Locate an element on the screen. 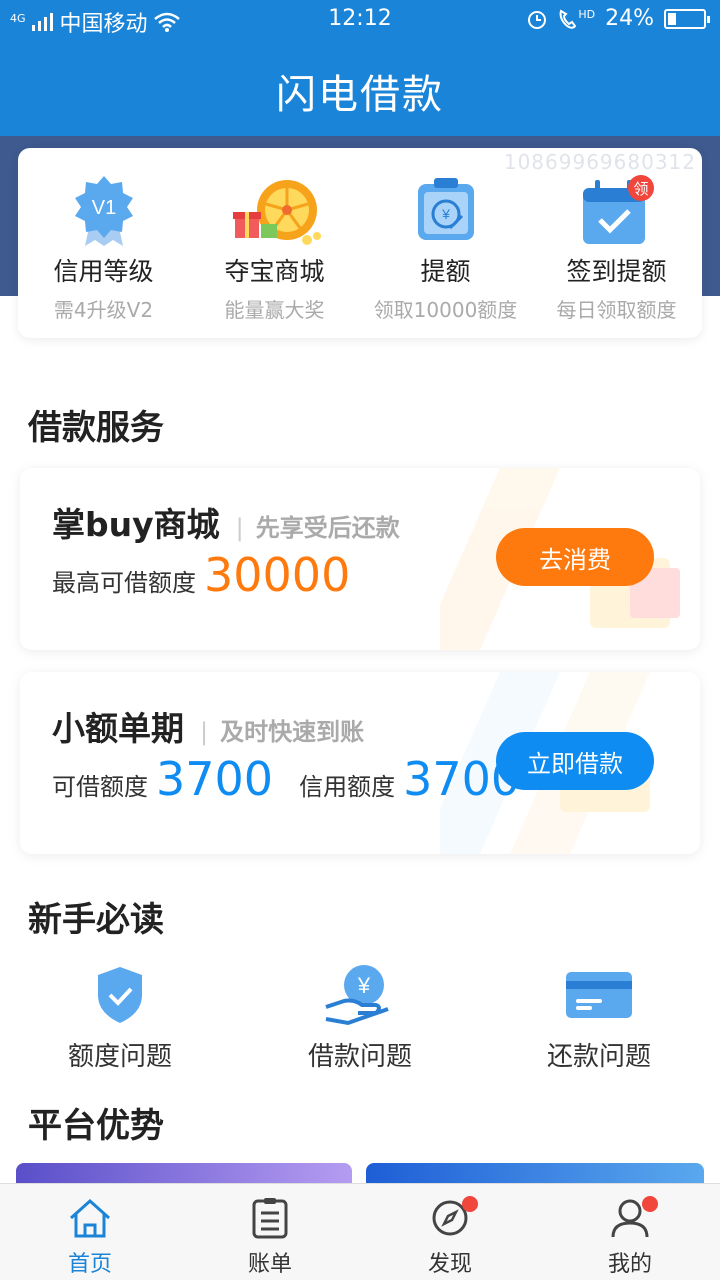 This screenshot has width=720, height=1280. quick-item-title: 提额 is located at coordinates (445, 271).